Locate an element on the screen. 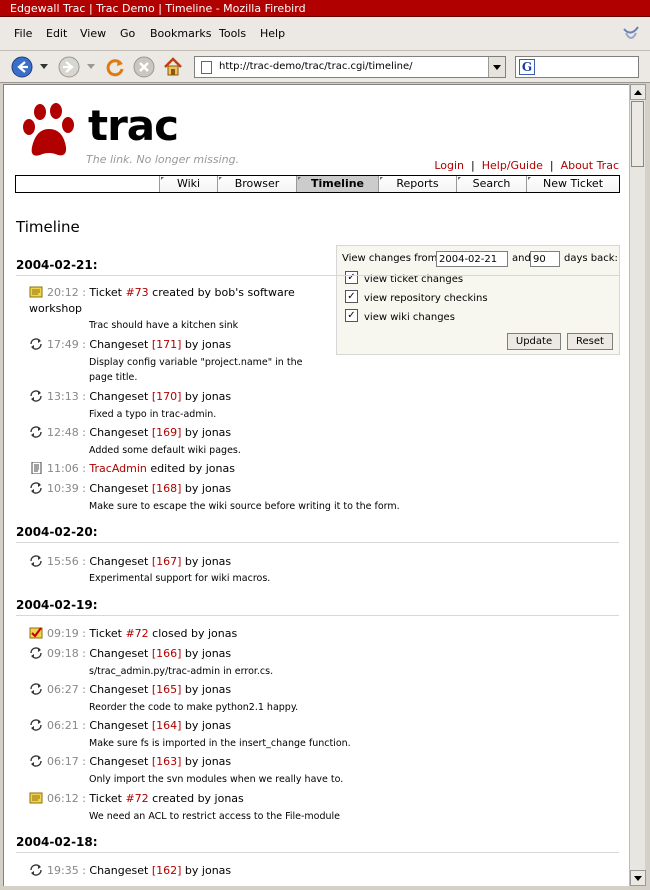  reload-icon is located at coordinates (115, 67).